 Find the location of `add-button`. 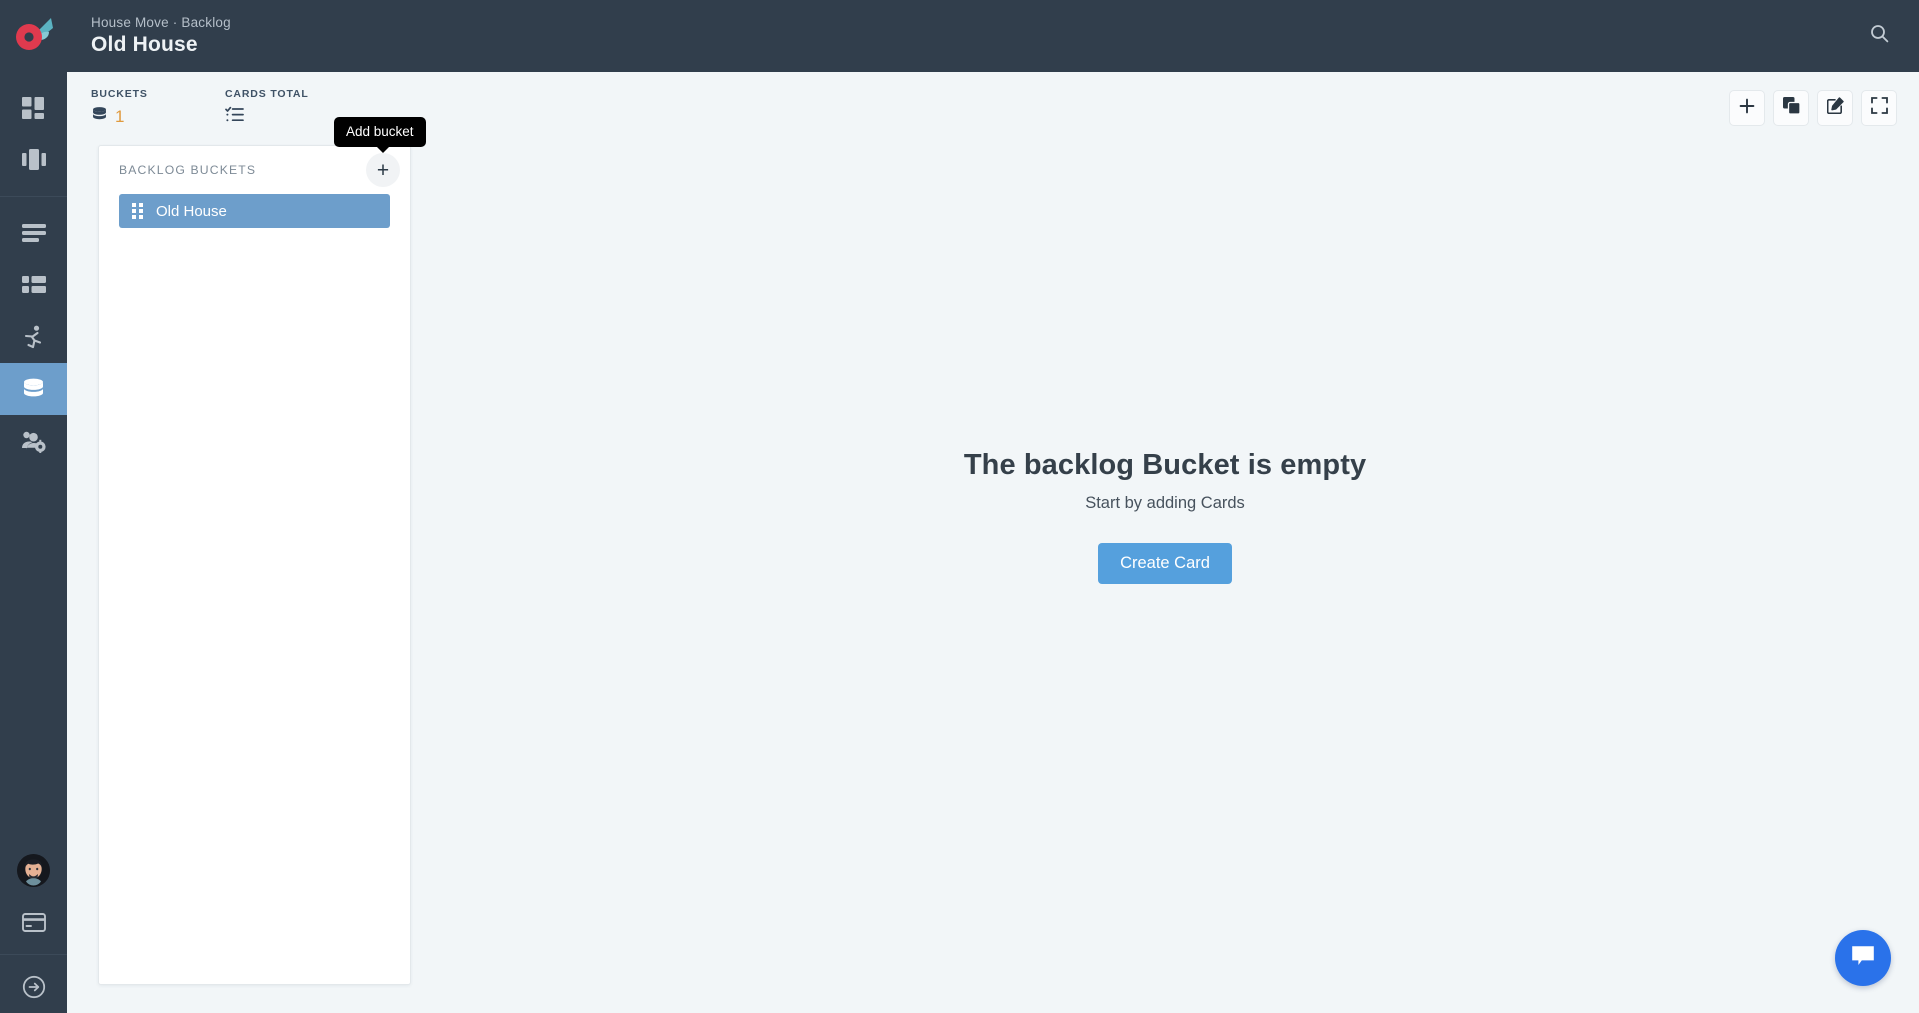

add-button is located at coordinates (1747, 108).